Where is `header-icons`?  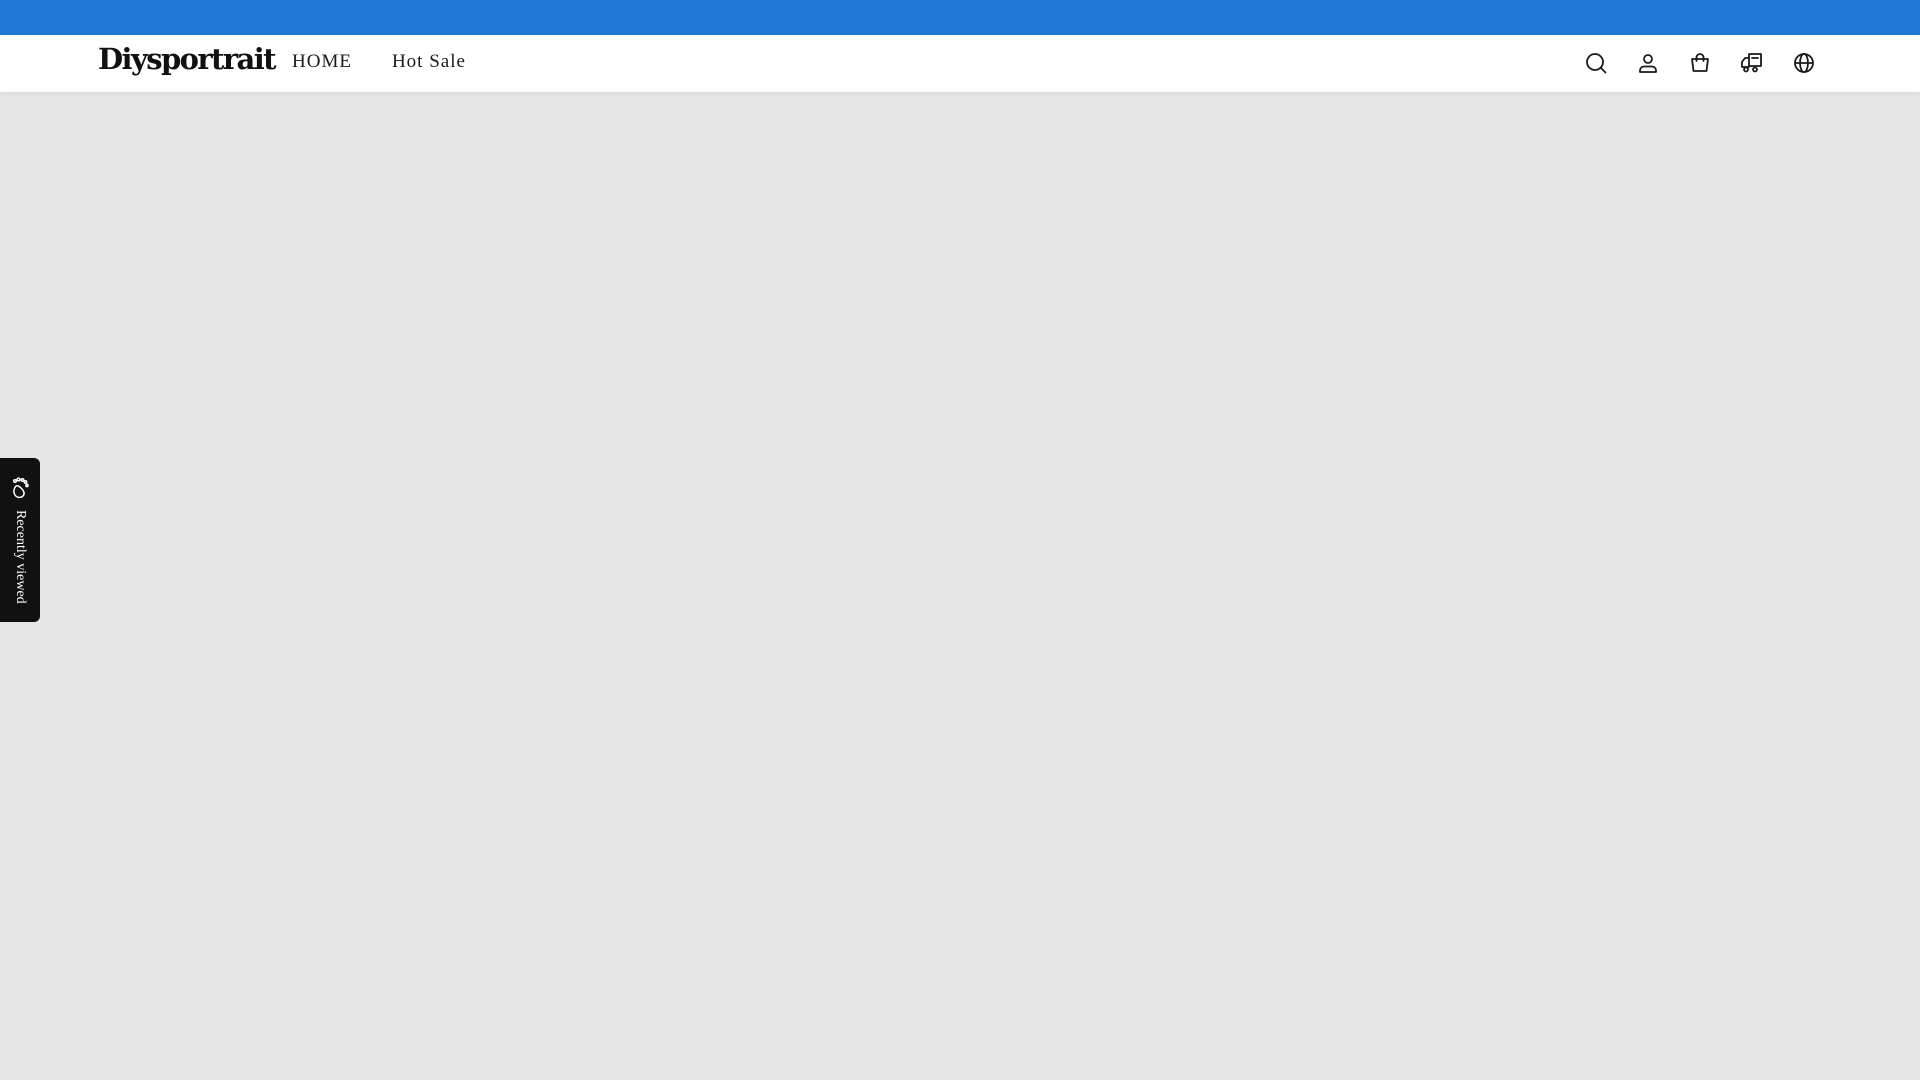
header-icons is located at coordinates (1700, 63).